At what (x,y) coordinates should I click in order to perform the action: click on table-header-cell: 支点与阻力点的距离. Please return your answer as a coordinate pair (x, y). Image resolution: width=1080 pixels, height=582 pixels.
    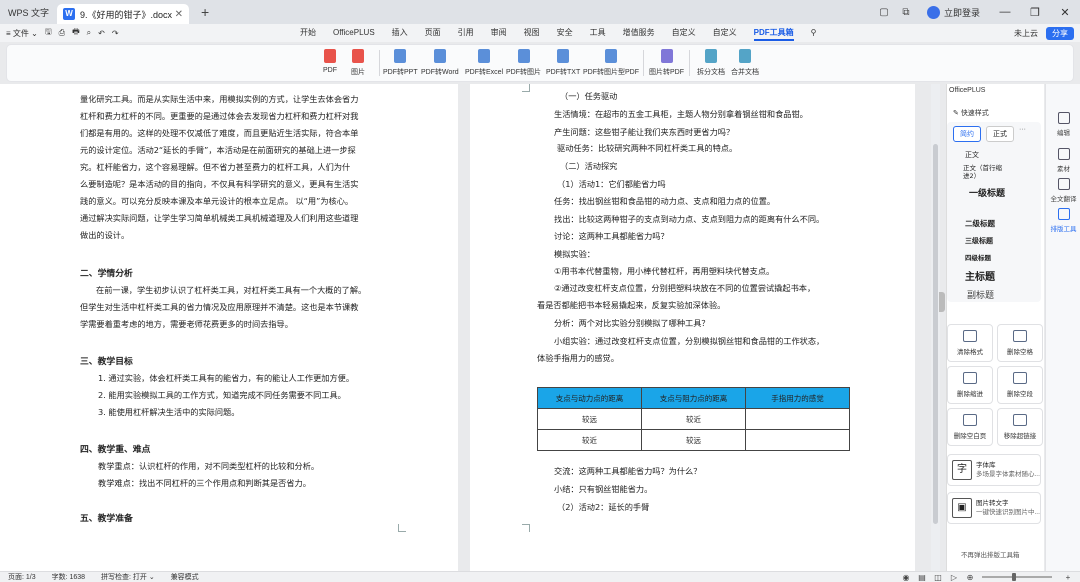
    Looking at the image, I should click on (693, 398).